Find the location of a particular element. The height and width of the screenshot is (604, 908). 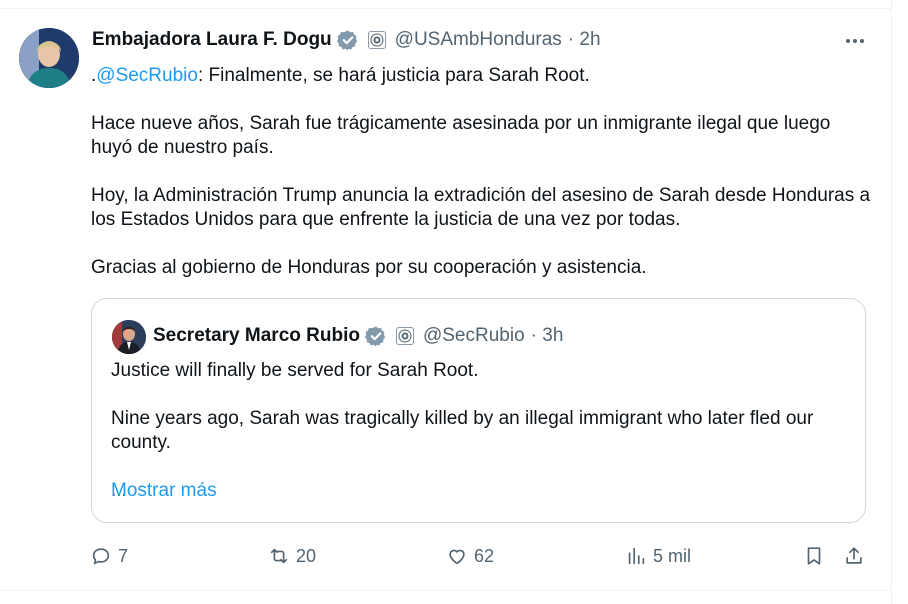

quote-header: Secretary Marco Rubio @SecRubio · 3h is located at coordinates (358, 336).